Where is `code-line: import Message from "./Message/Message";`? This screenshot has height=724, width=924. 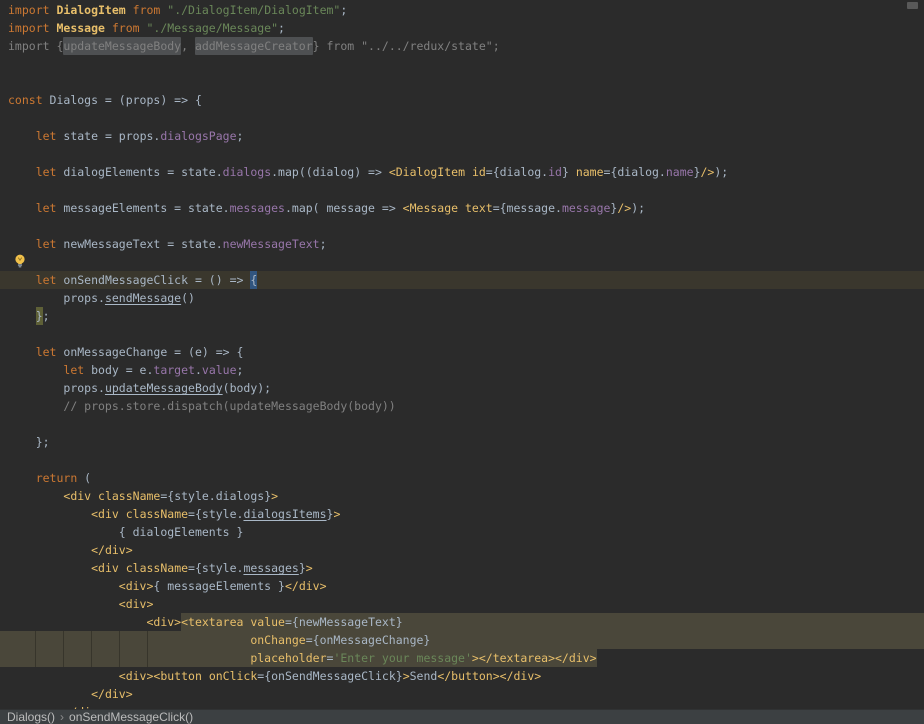 code-line: import Message from "./Message/Message"; is located at coordinates (462, 28).